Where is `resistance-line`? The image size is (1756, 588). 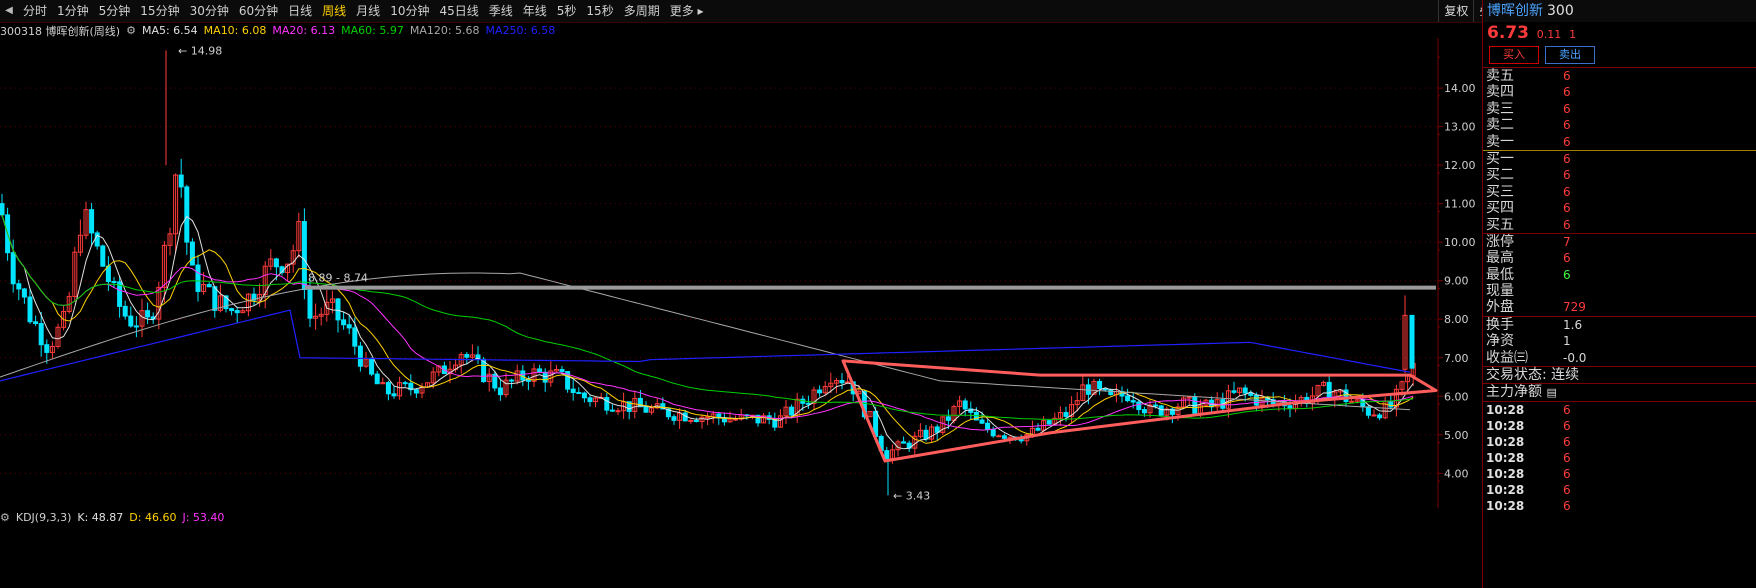
resistance-line is located at coordinates (870, 287).